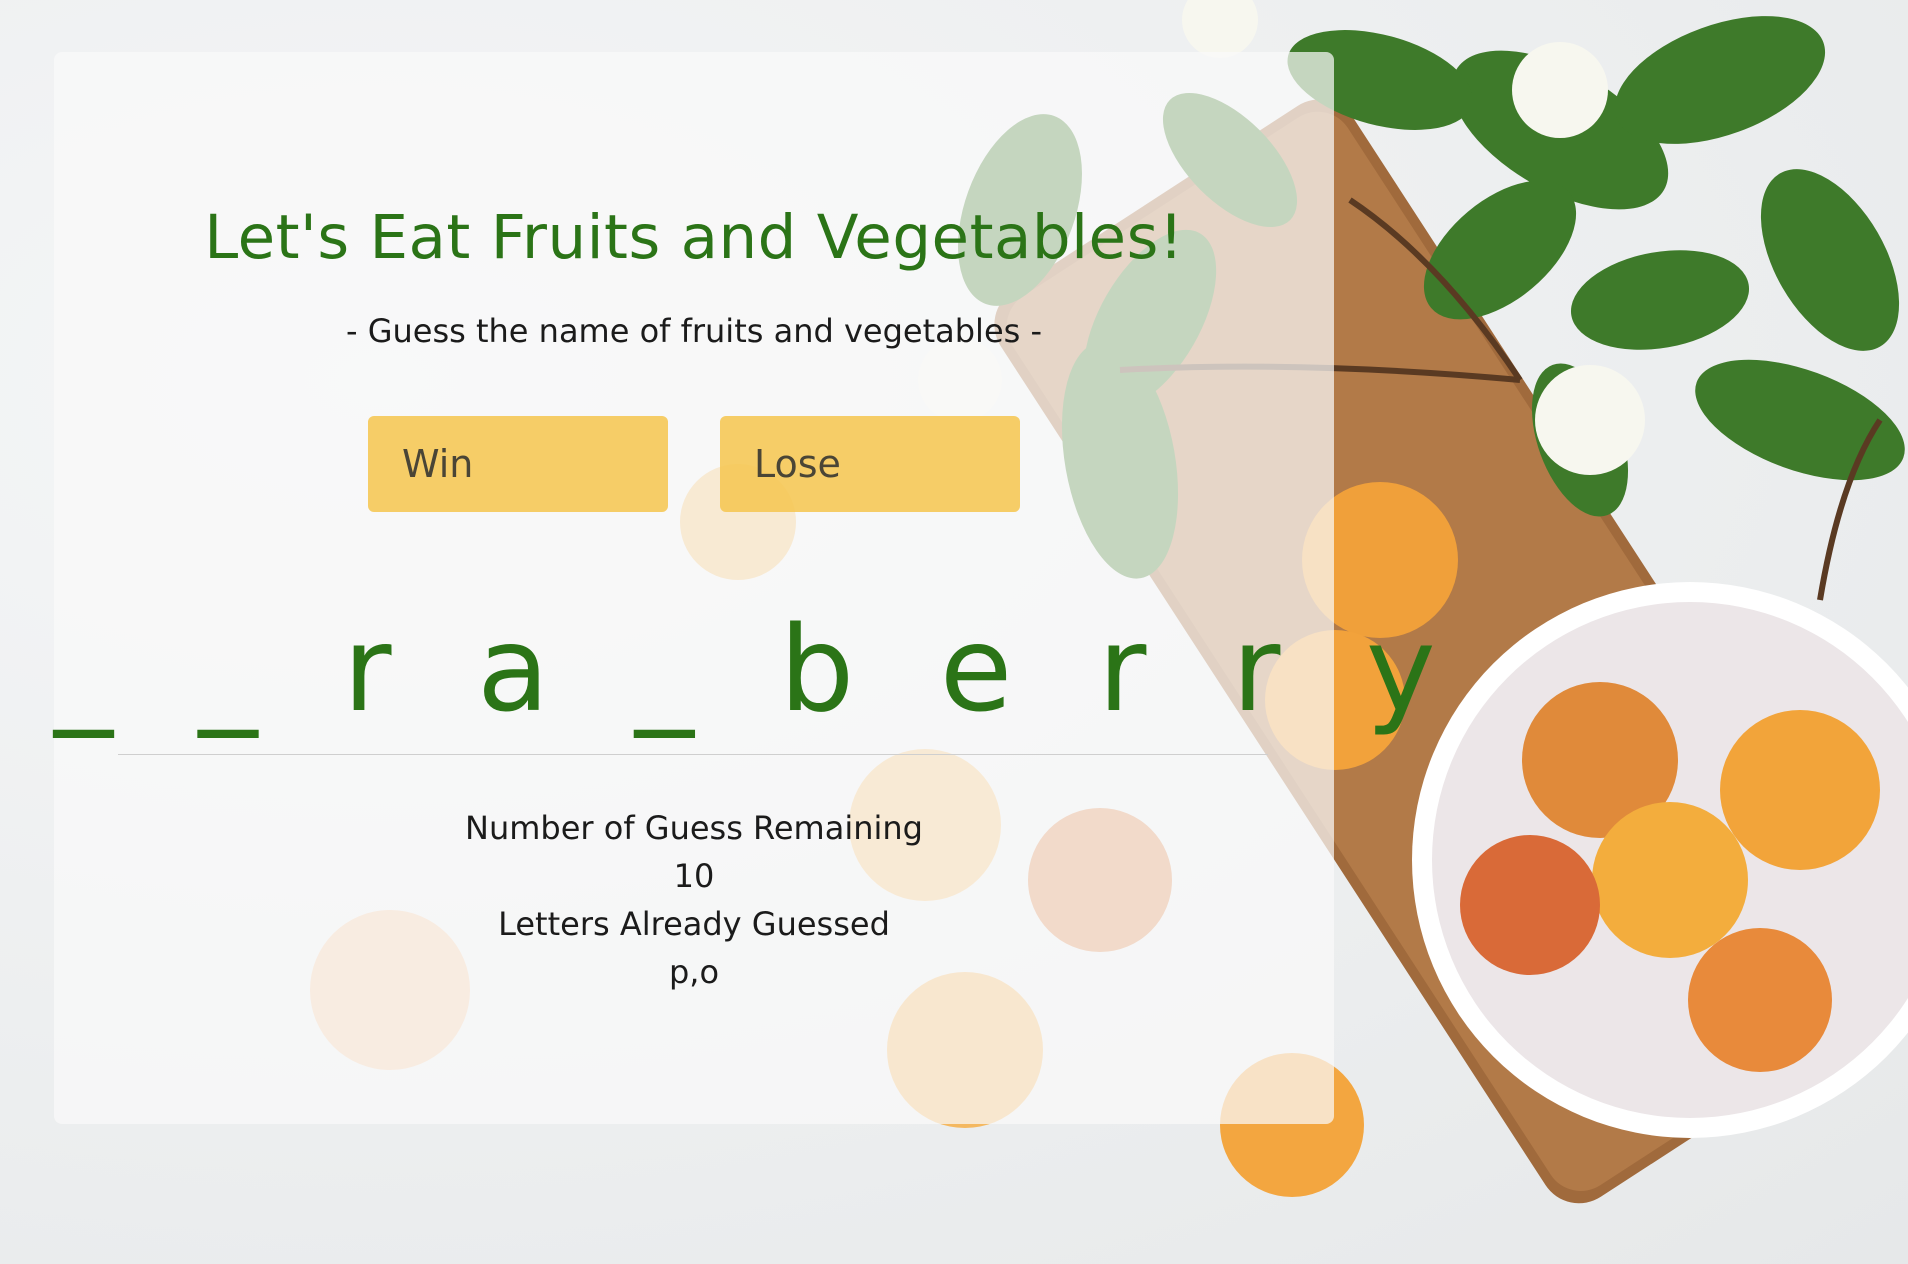 This screenshot has width=1908, height=1264. I want to click on game-title: Let's Eat Fruits and Vegetables!, so click(694, 237).